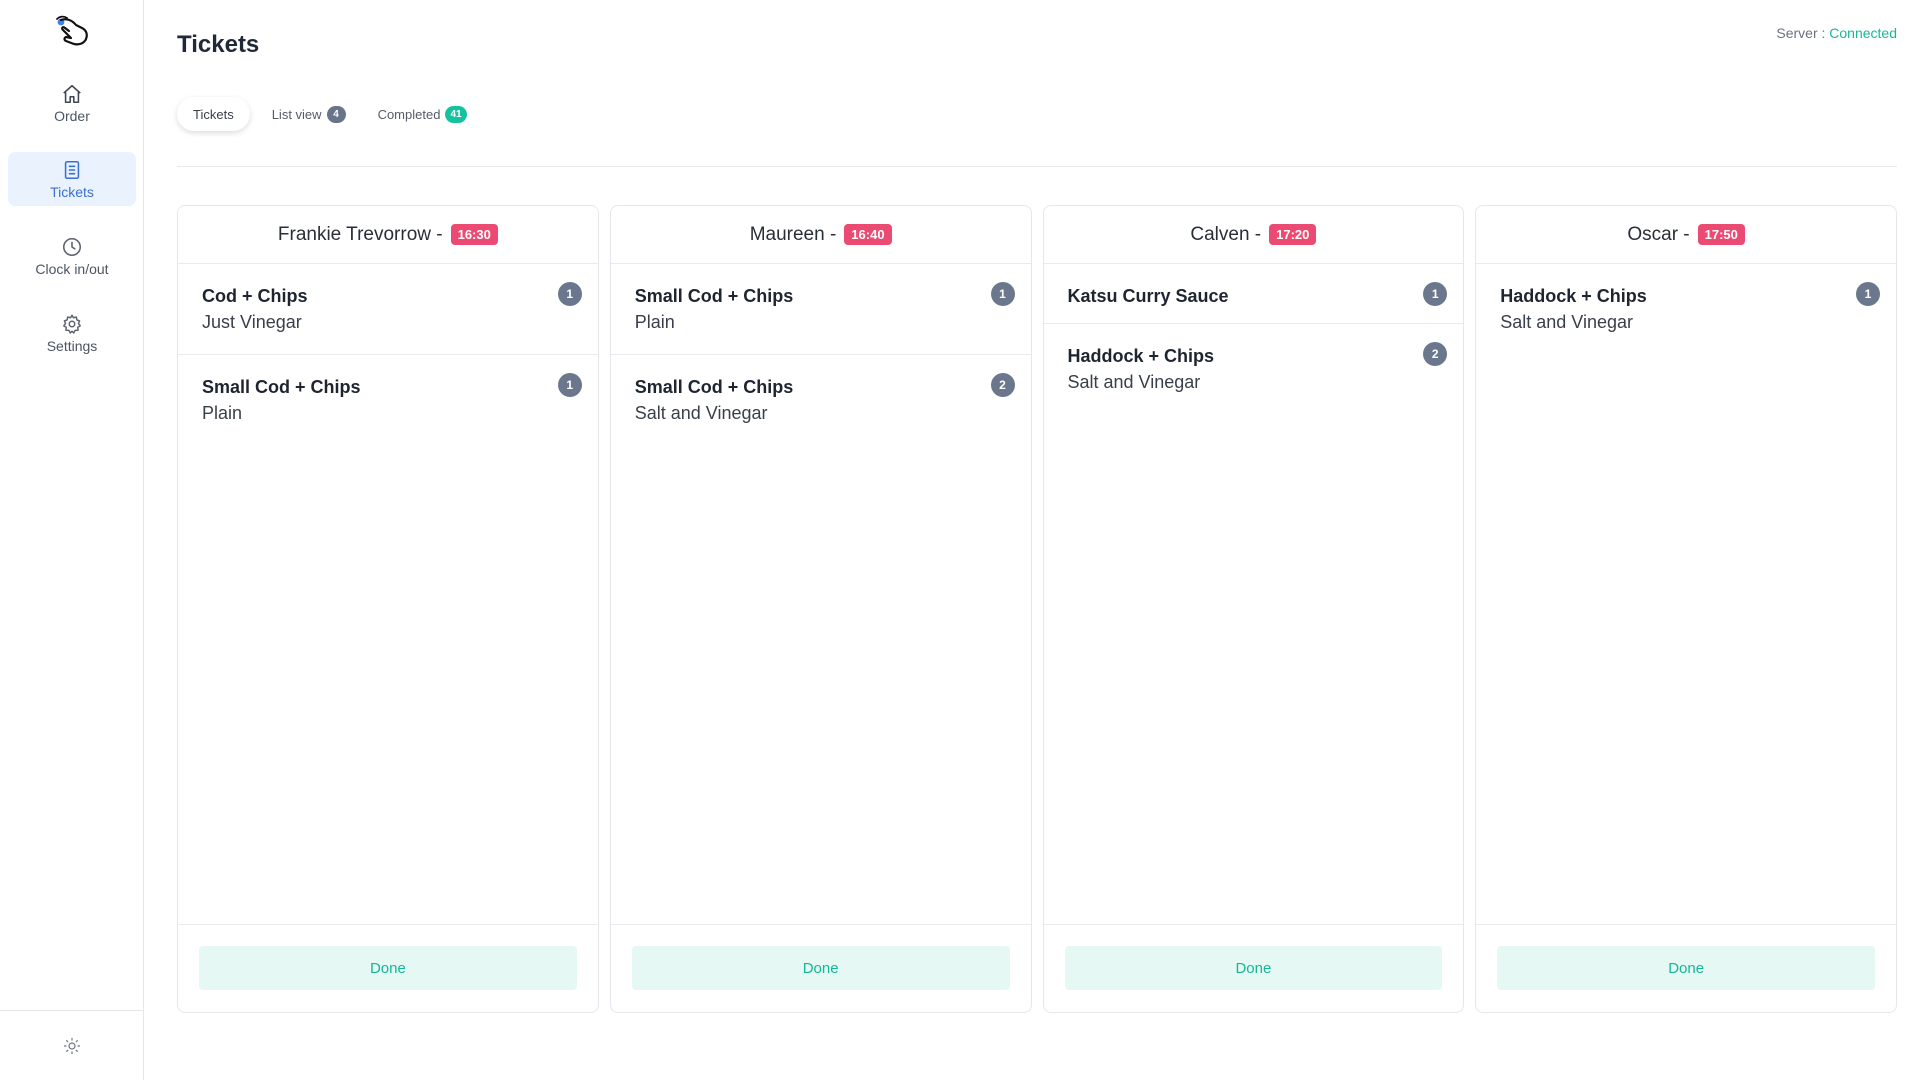 This screenshot has width=1920, height=1080. What do you see at coordinates (474, 234) in the screenshot?
I see `ticket-time-badge: 16:30` at bounding box center [474, 234].